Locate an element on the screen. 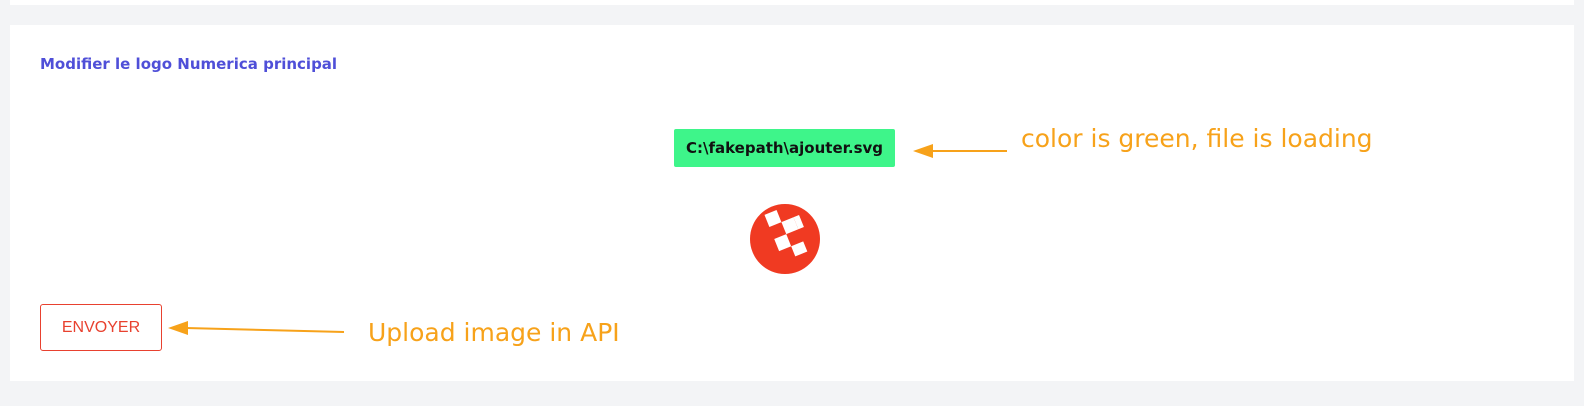 The image size is (1584, 406). send-button: ENVOYER is located at coordinates (101, 327).